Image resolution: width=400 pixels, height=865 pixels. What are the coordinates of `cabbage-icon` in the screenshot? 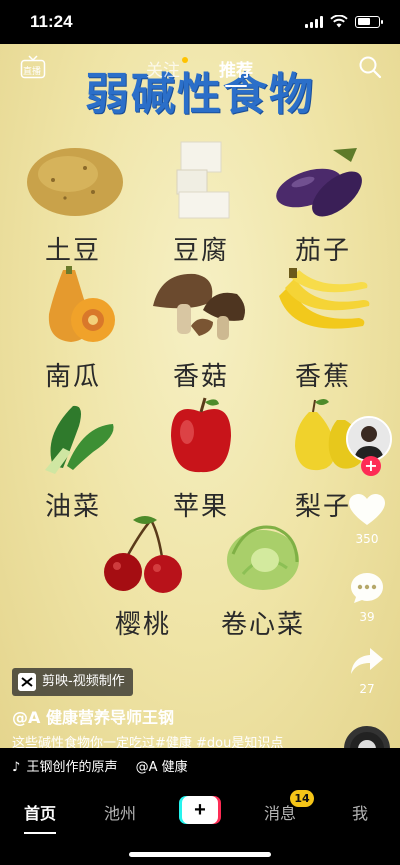 It's located at (263, 557).